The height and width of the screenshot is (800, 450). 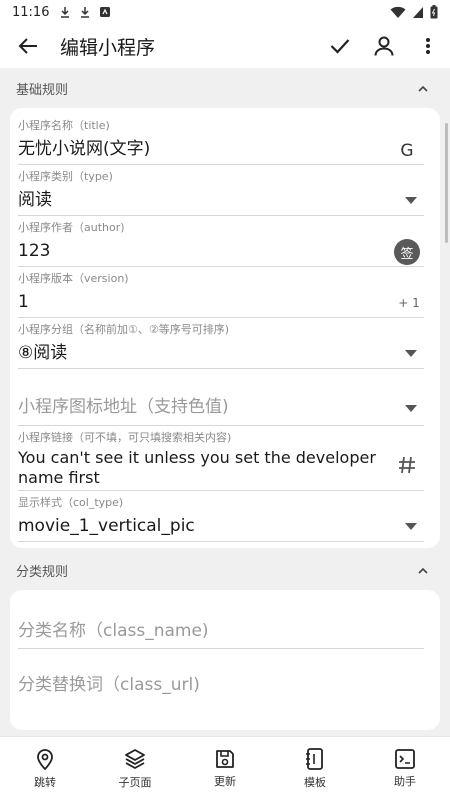 I want to click on wifi-icon, so click(x=398, y=12).